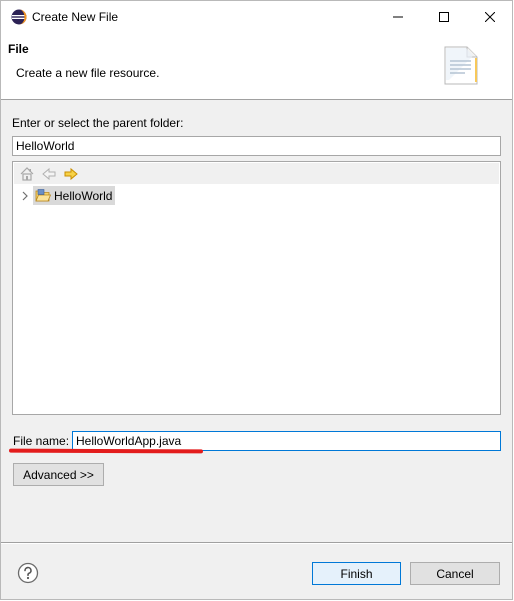 Image resolution: width=514 pixels, height=601 pixels. What do you see at coordinates (356, 573) in the screenshot?
I see `finish-button: Finish` at bounding box center [356, 573].